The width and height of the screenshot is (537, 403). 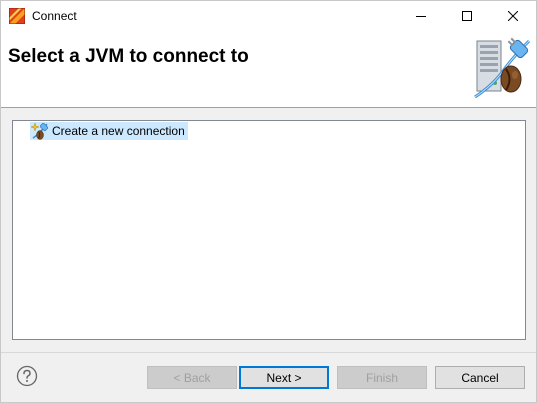 I want to click on new-connection-icon, so click(x=39, y=131).